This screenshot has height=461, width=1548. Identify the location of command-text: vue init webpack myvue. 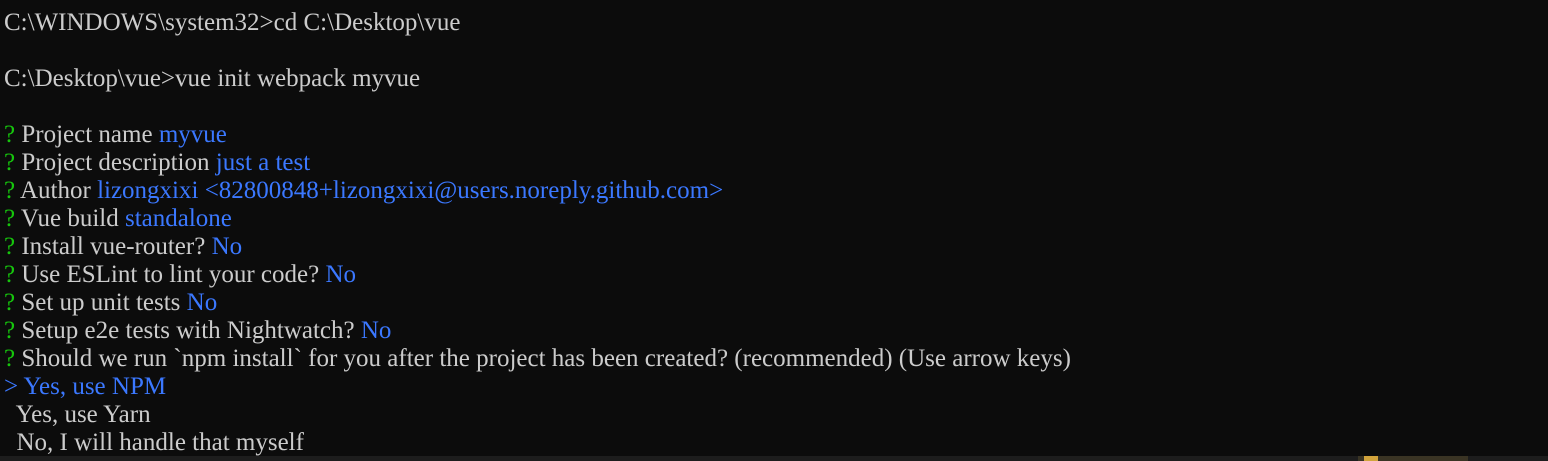
(298, 78).